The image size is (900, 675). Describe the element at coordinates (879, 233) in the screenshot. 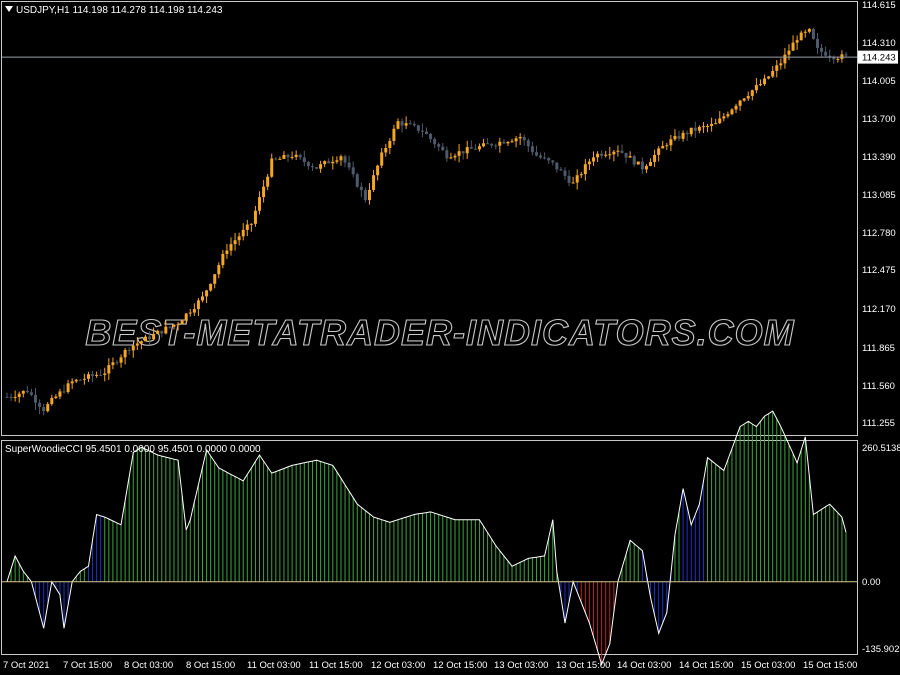

I see `main-y-tick: 112.780` at that location.